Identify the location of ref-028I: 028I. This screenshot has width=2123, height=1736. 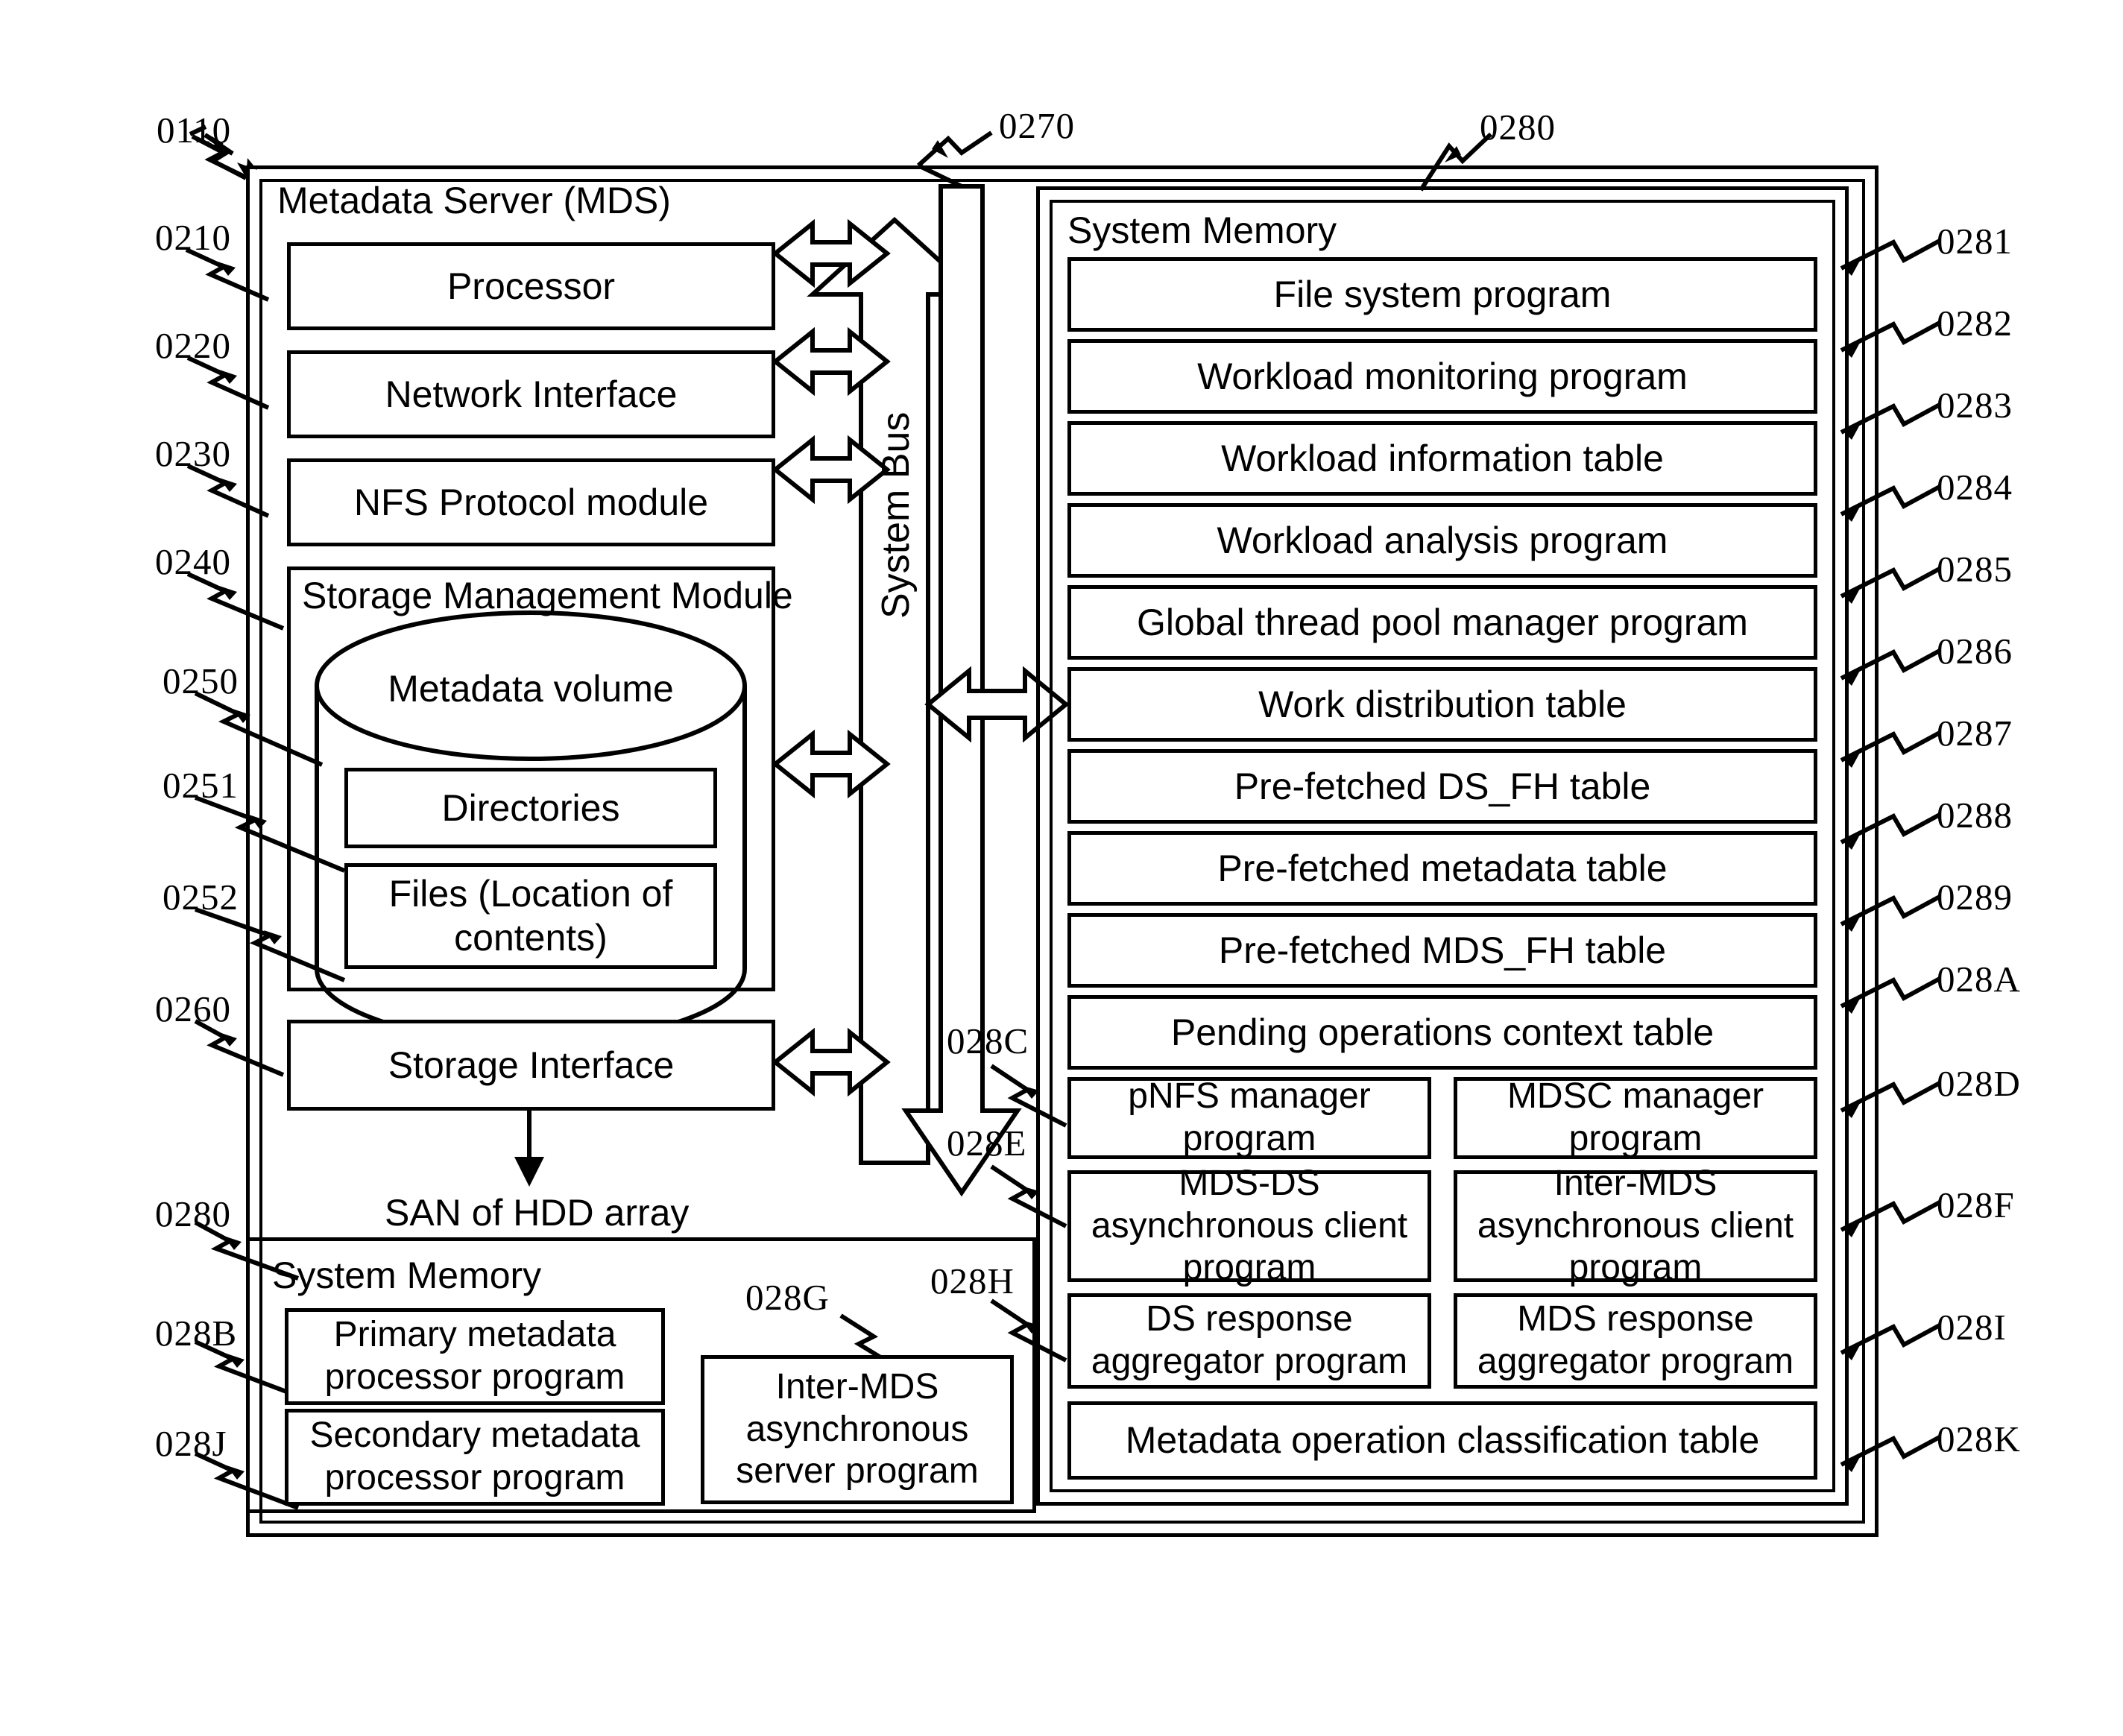
(1972, 1328).